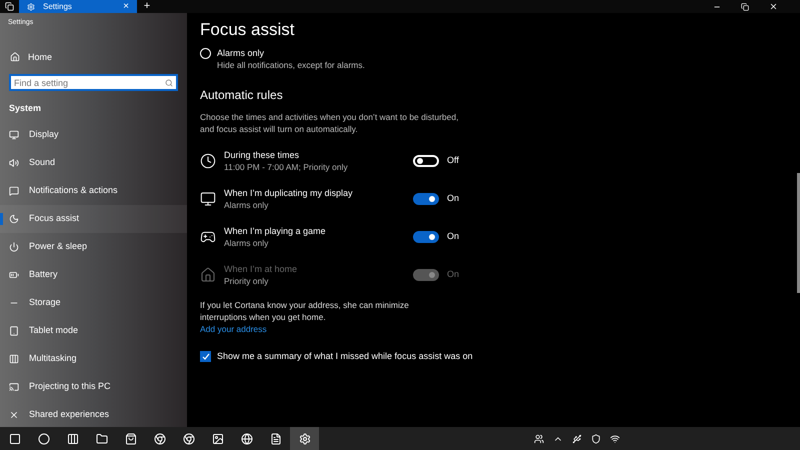 This screenshot has width=800, height=450. I want to click on add-address-link: Add your address, so click(233, 329).